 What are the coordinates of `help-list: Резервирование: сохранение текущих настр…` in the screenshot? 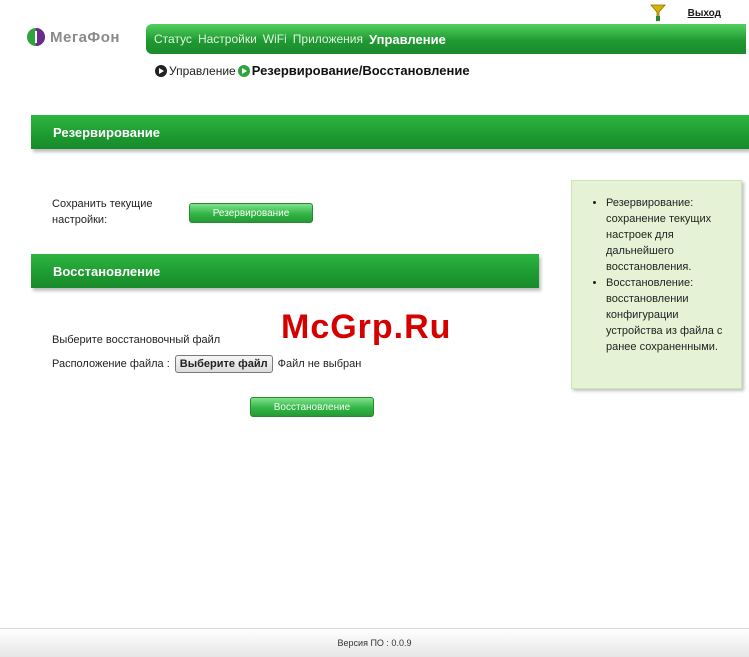 It's located at (658, 275).